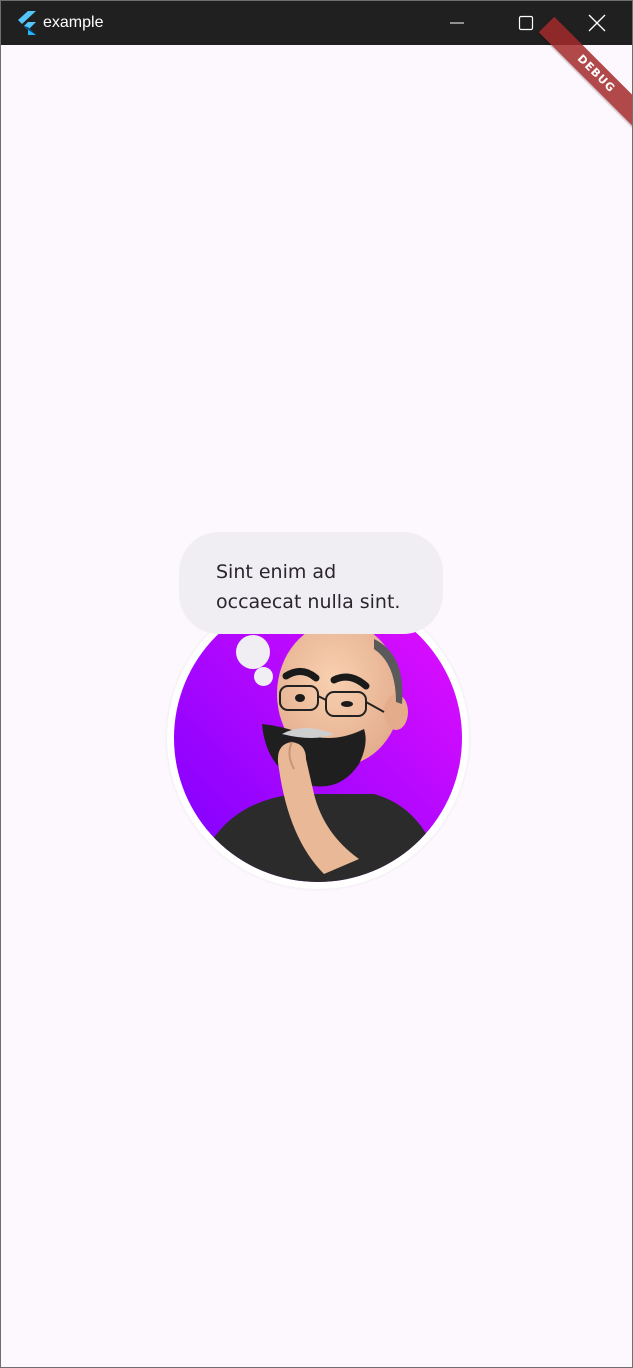 This screenshot has width=633, height=1368. I want to click on window-title: example, so click(73, 22).